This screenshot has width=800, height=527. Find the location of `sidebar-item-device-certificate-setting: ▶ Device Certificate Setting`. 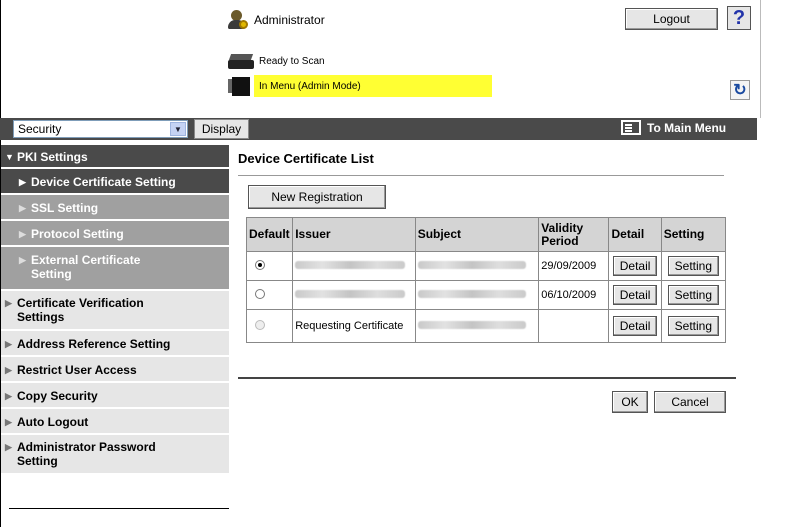

sidebar-item-device-certificate-setting: ▶ Device Certificate Setting is located at coordinates (115, 182).